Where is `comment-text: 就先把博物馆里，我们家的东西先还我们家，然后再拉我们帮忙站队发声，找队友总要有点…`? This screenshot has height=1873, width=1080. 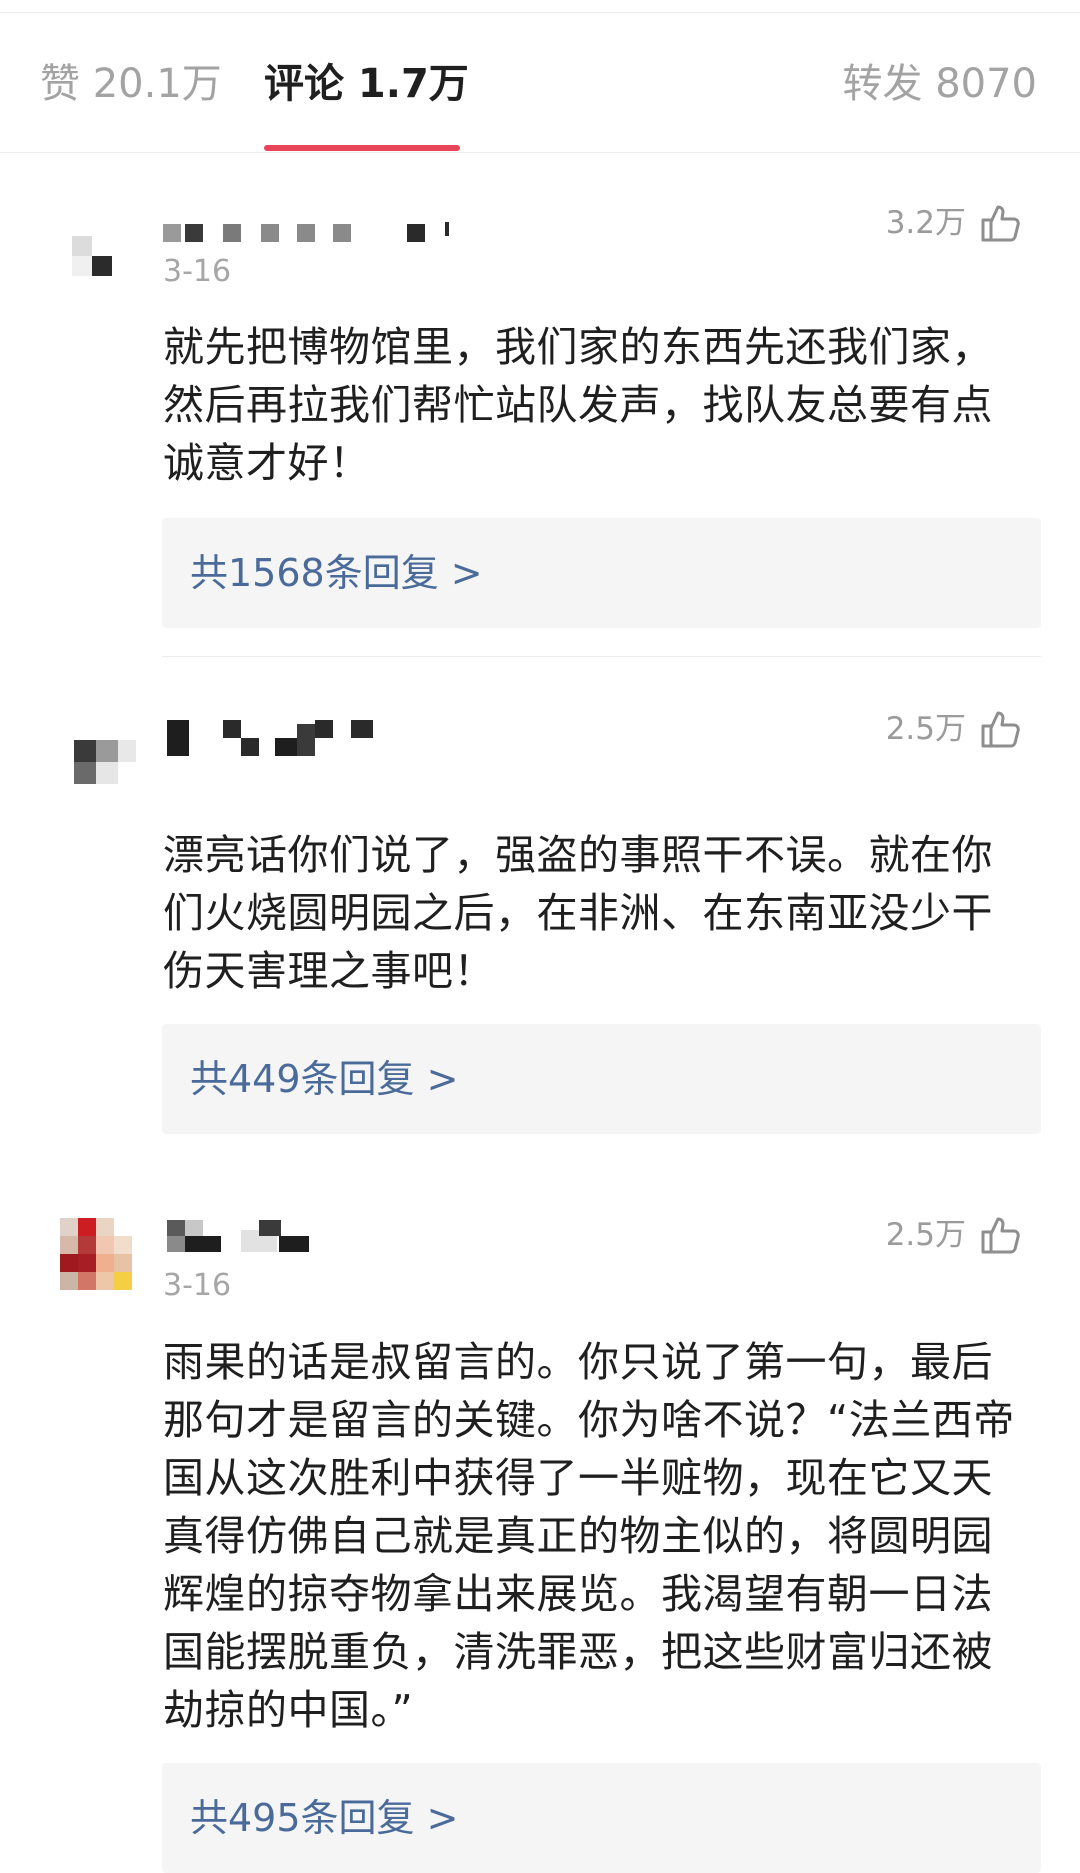 comment-text: 就先把博物馆里，我们家的东西先还我们家，然后再拉我们帮忙站队发声，找队友总要有点… is located at coordinates (578, 405).